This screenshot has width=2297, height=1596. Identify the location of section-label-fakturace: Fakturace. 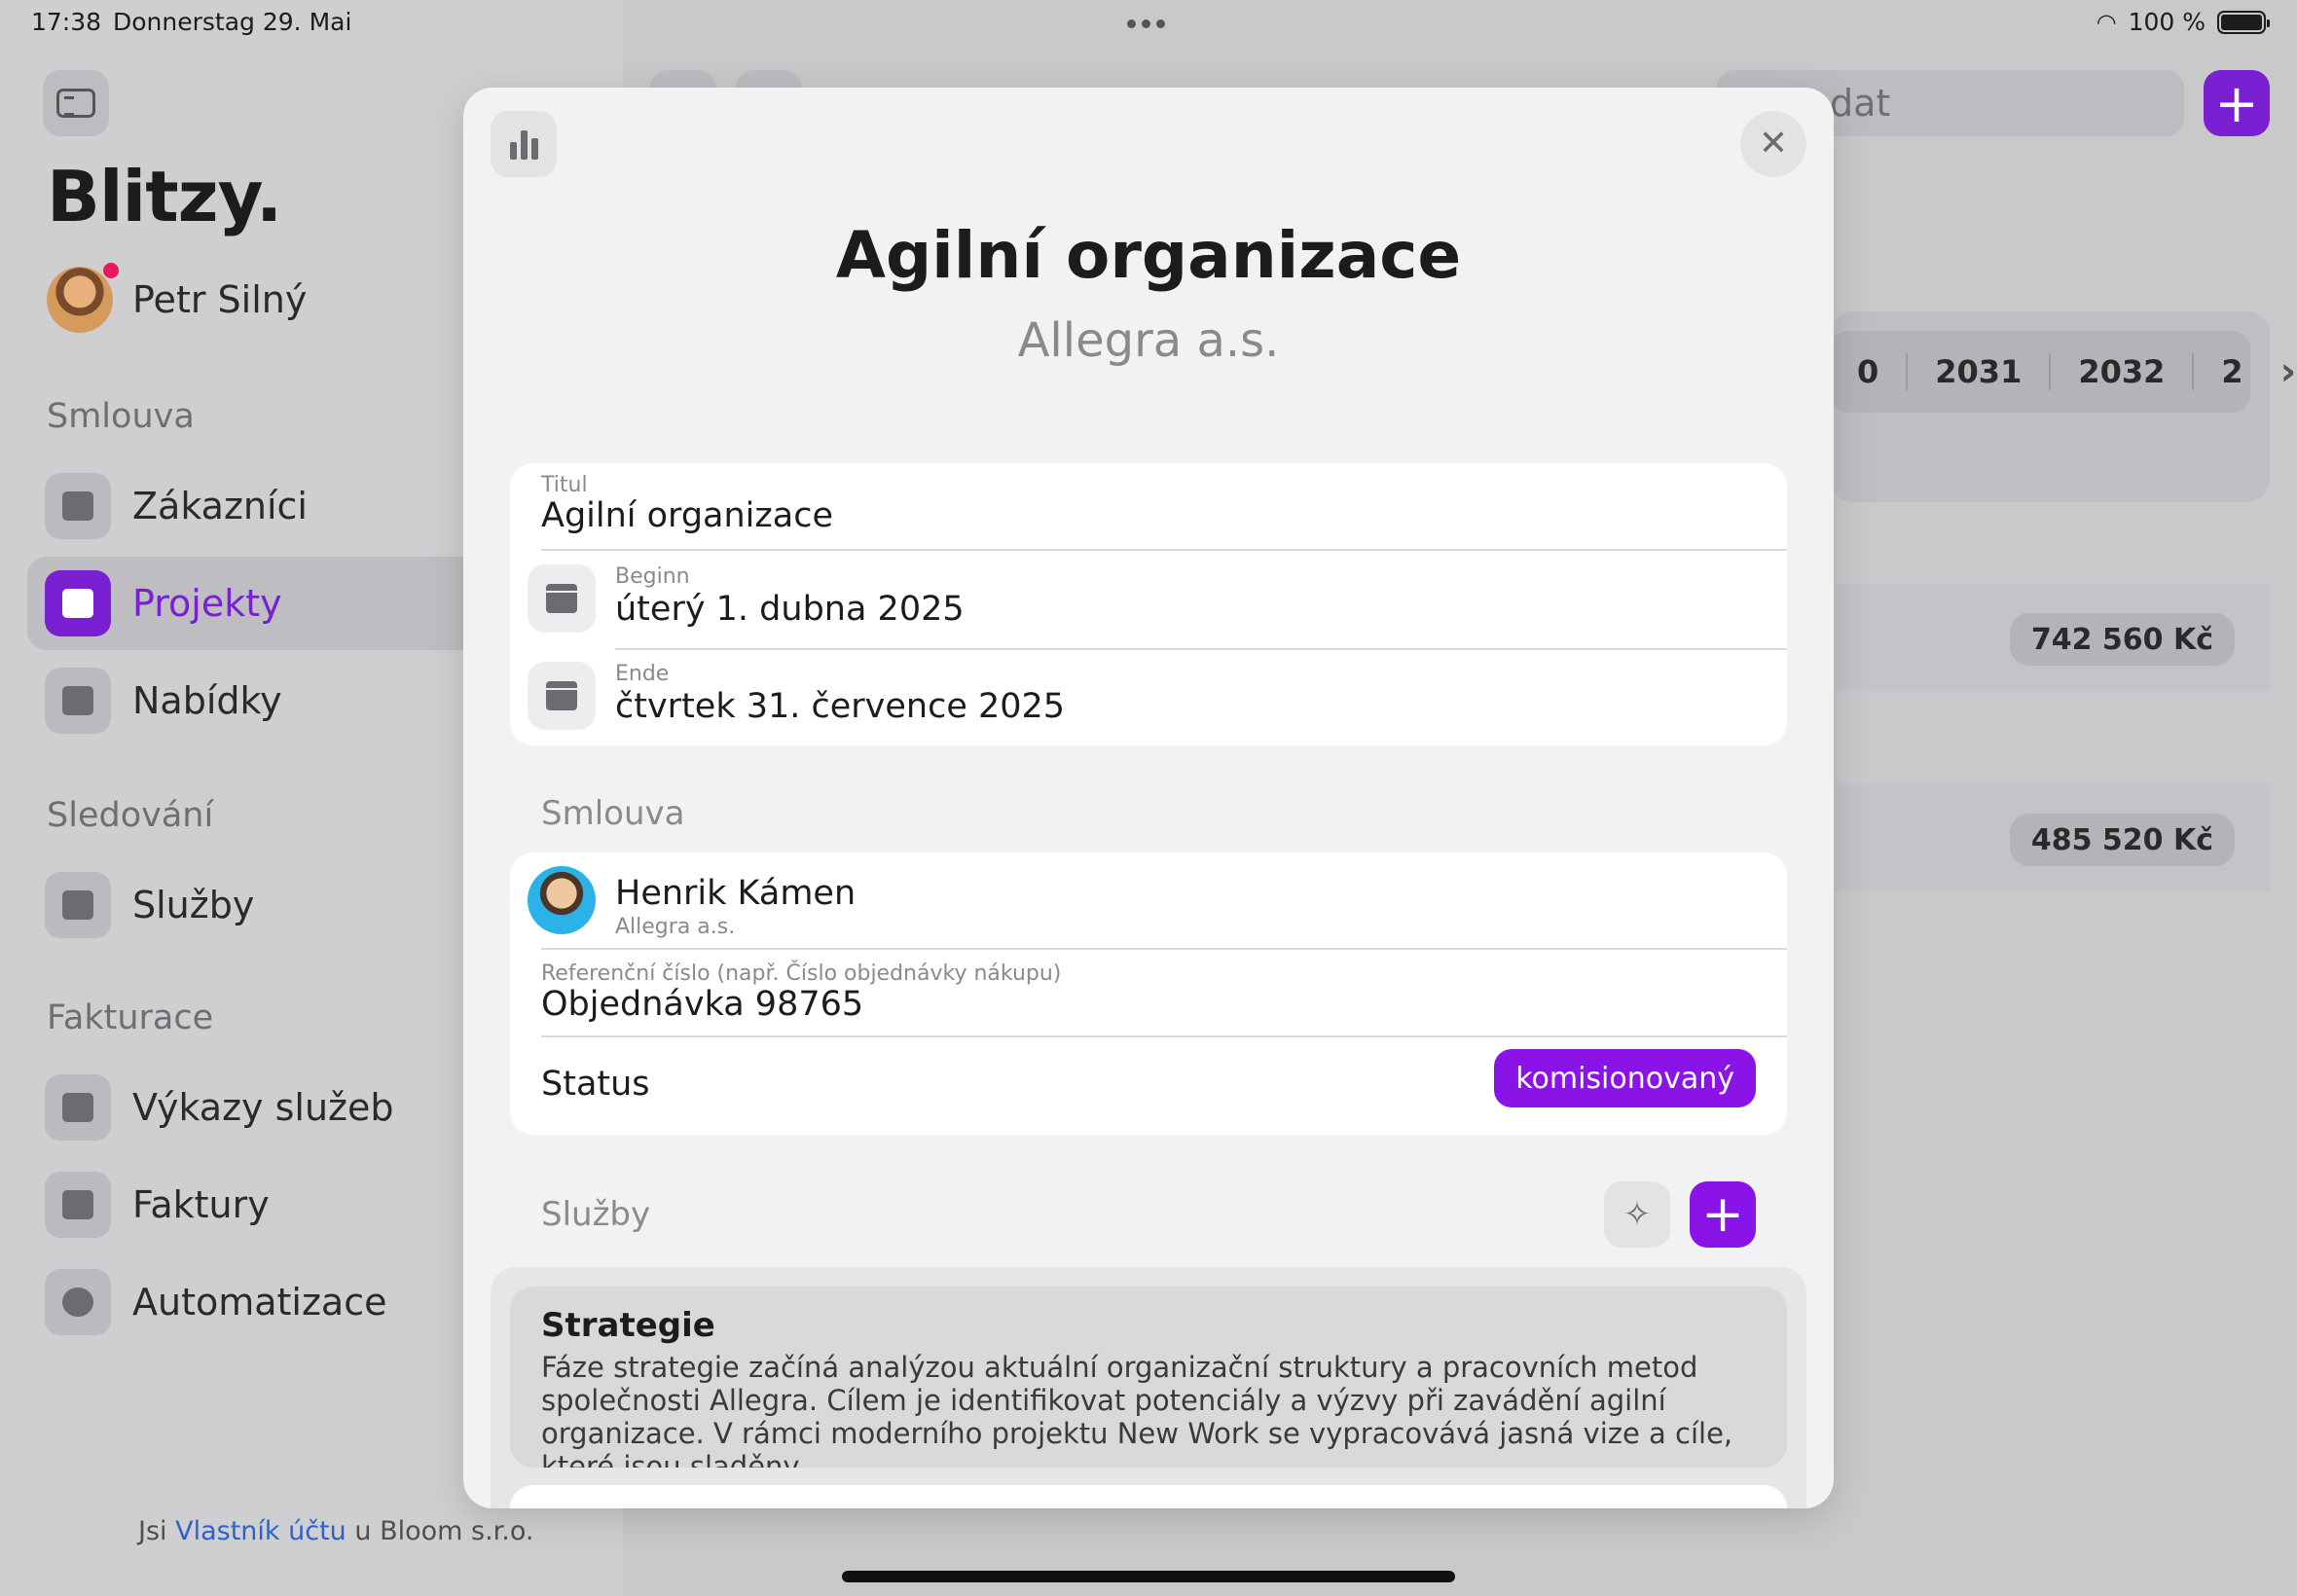
(130, 1018).